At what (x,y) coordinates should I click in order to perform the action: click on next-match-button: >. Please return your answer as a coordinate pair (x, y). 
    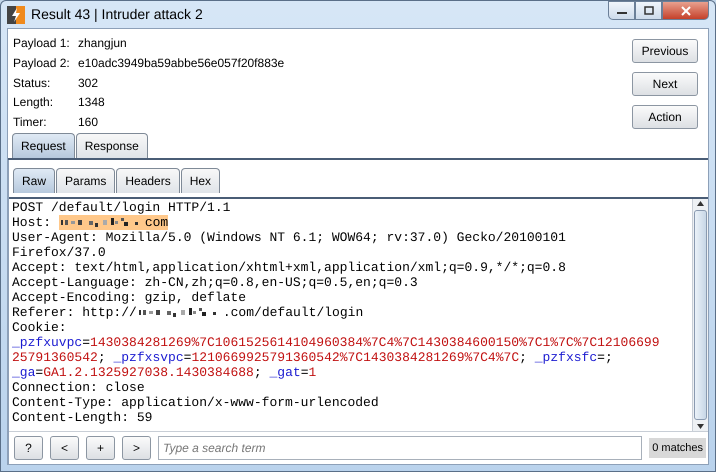
    Looking at the image, I should click on (136, 448).